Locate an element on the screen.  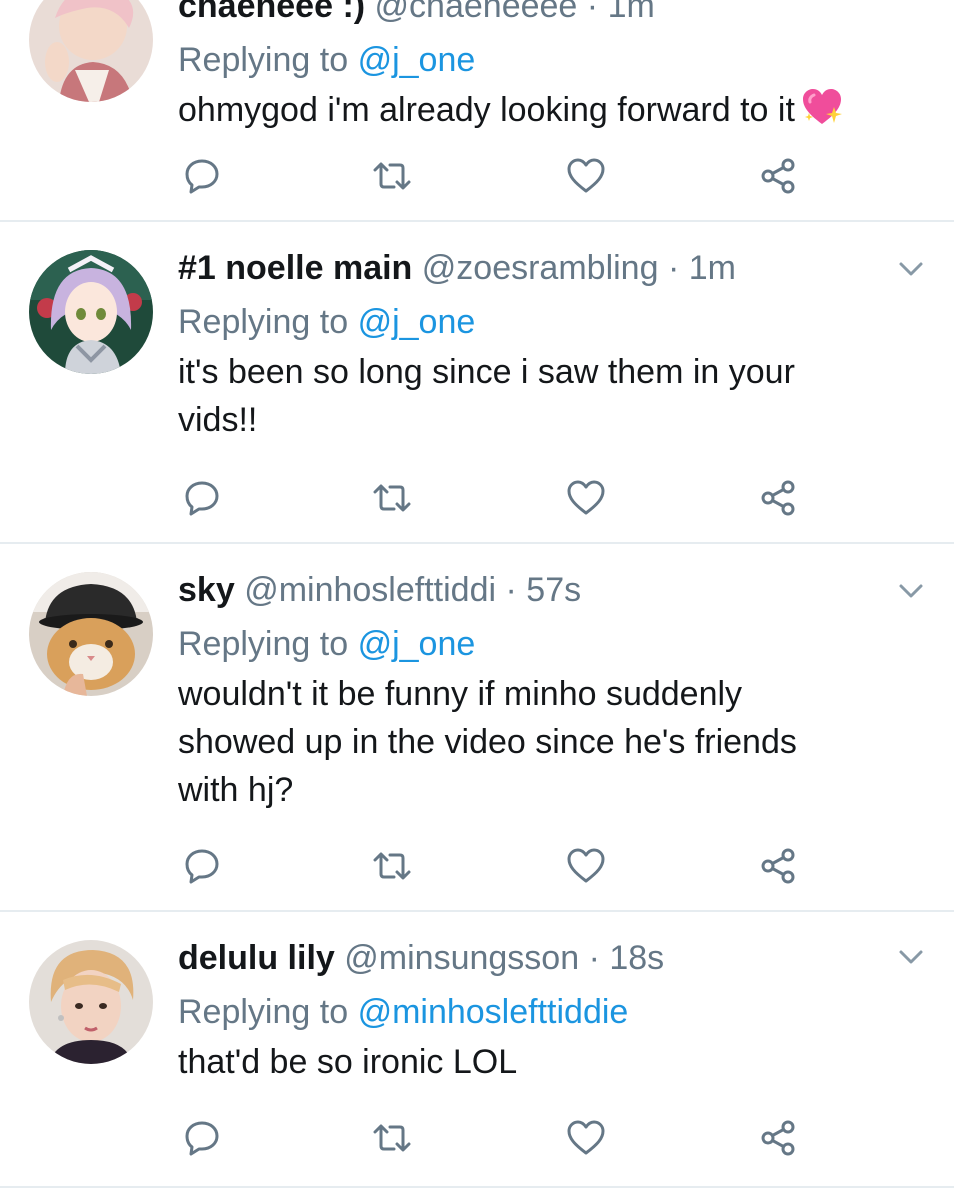
timestamp: 57s is located at coordinates (553, 590).